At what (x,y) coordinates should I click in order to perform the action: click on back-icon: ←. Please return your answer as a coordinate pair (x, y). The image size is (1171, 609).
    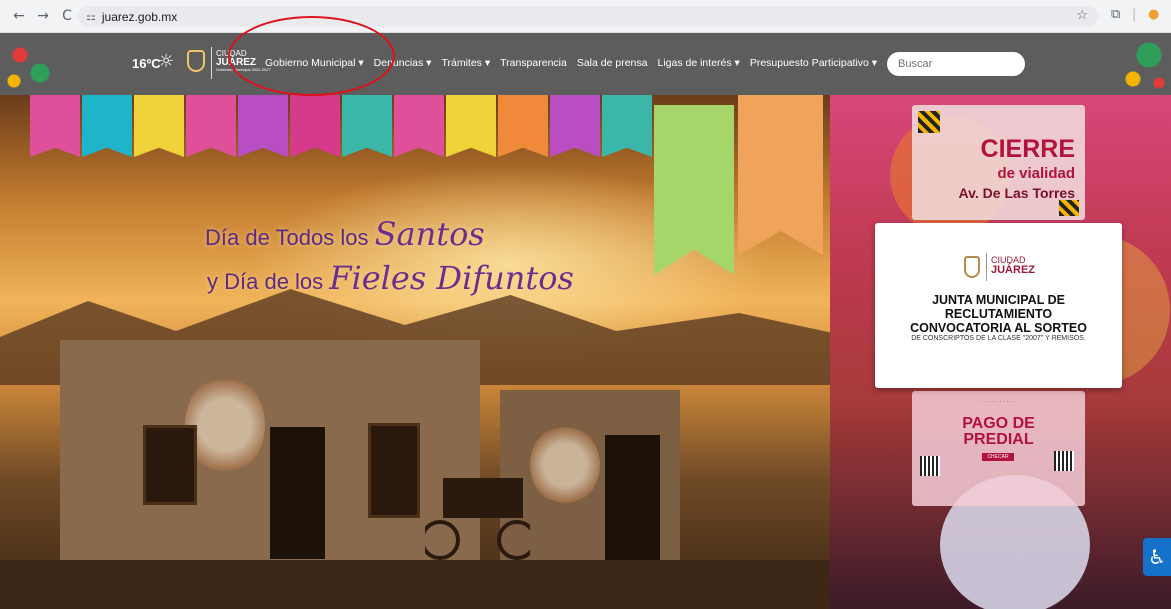
    Looking at the image, I should click on (19, 16).